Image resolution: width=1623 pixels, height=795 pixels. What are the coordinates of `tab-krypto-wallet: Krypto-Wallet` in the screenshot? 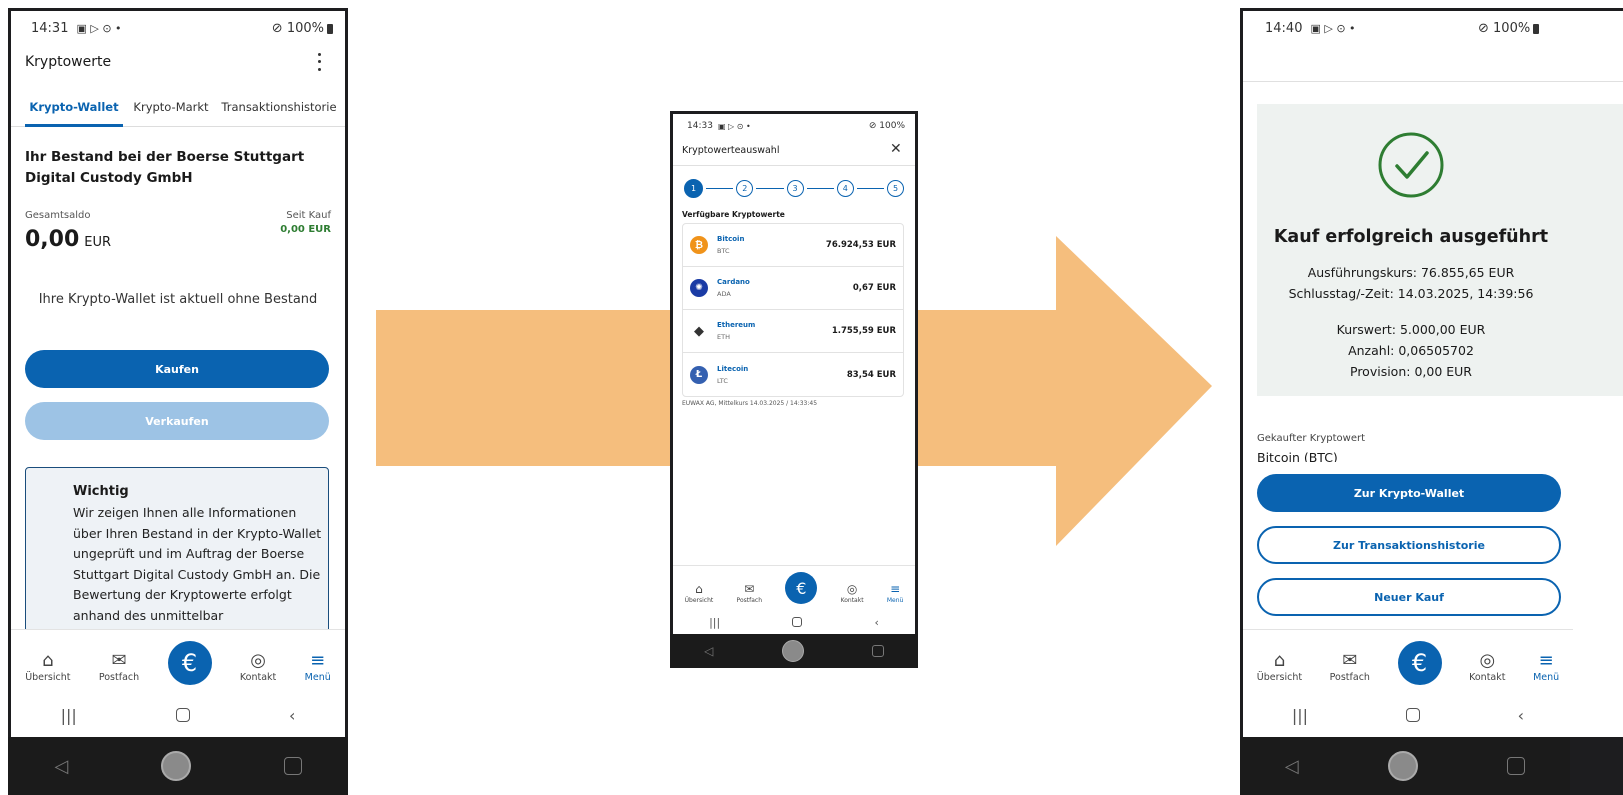 It's located at (74, 110).